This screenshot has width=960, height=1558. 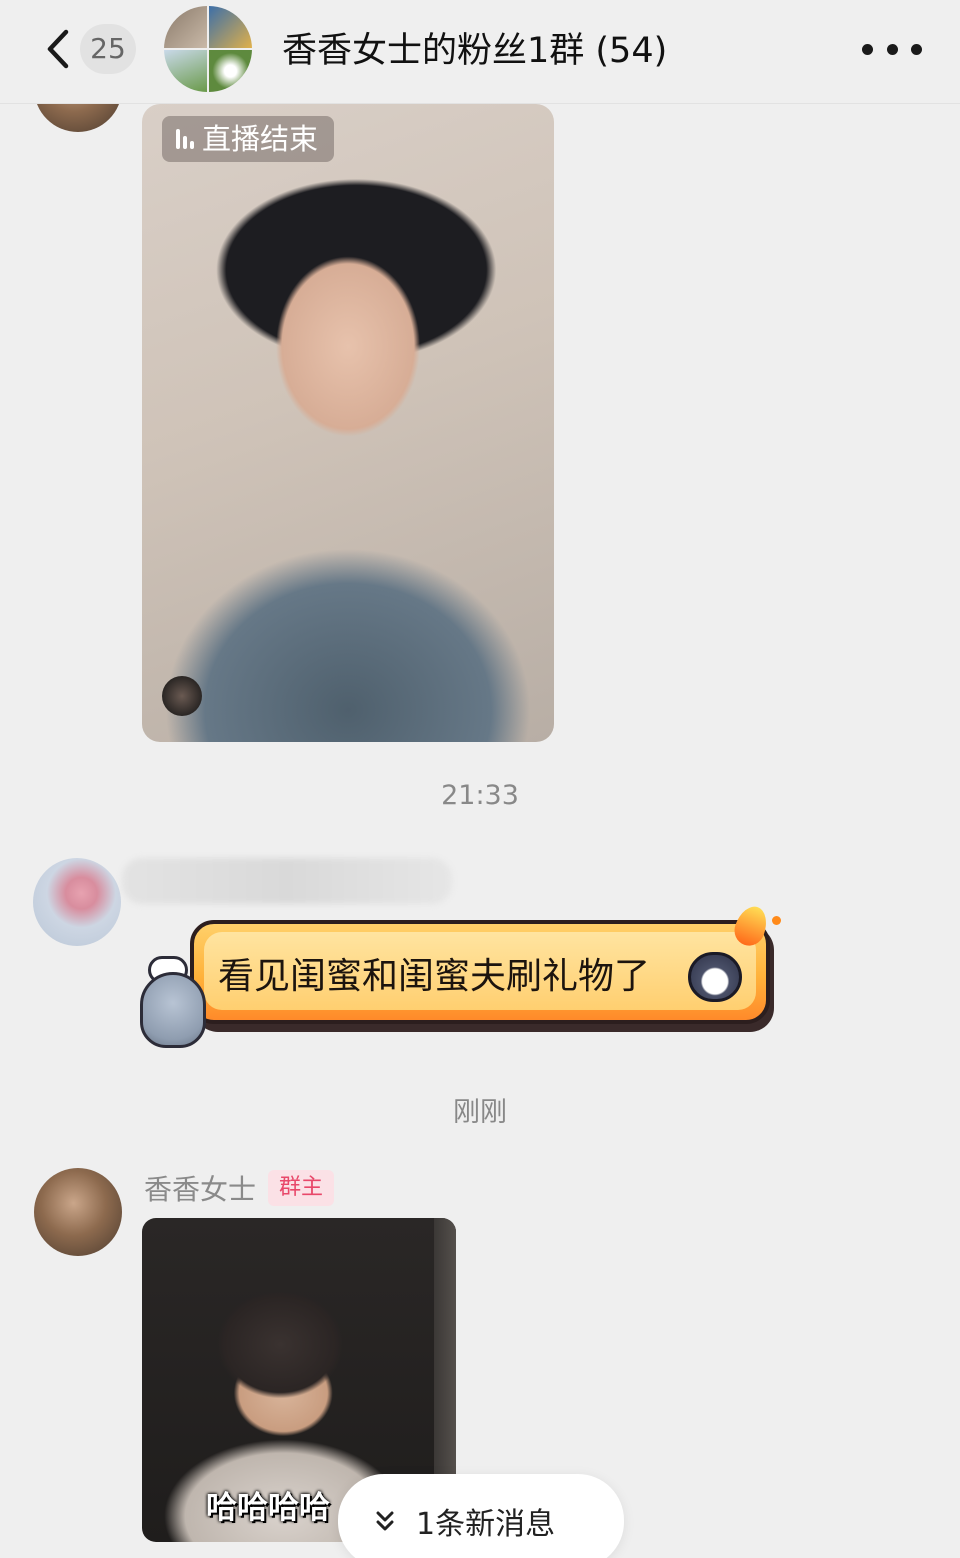 I want to click on live-bars-icon, so click(x=185, y=139).